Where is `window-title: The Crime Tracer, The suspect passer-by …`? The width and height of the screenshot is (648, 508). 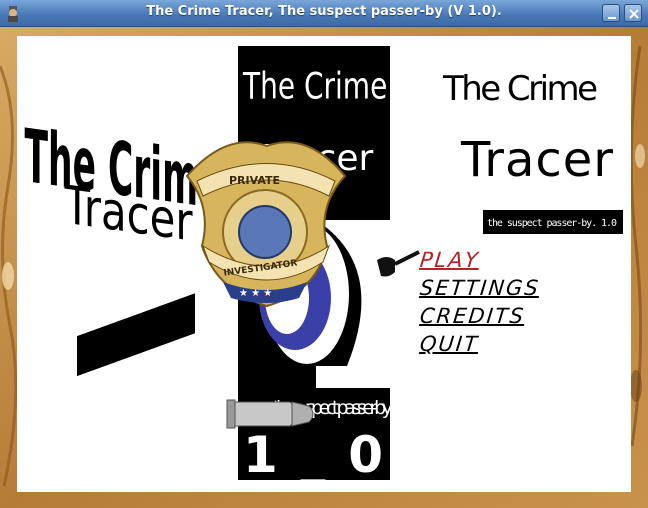 window-title: The Crime Tracer, The suspect passer-by … is located at coordinates (324, 11).